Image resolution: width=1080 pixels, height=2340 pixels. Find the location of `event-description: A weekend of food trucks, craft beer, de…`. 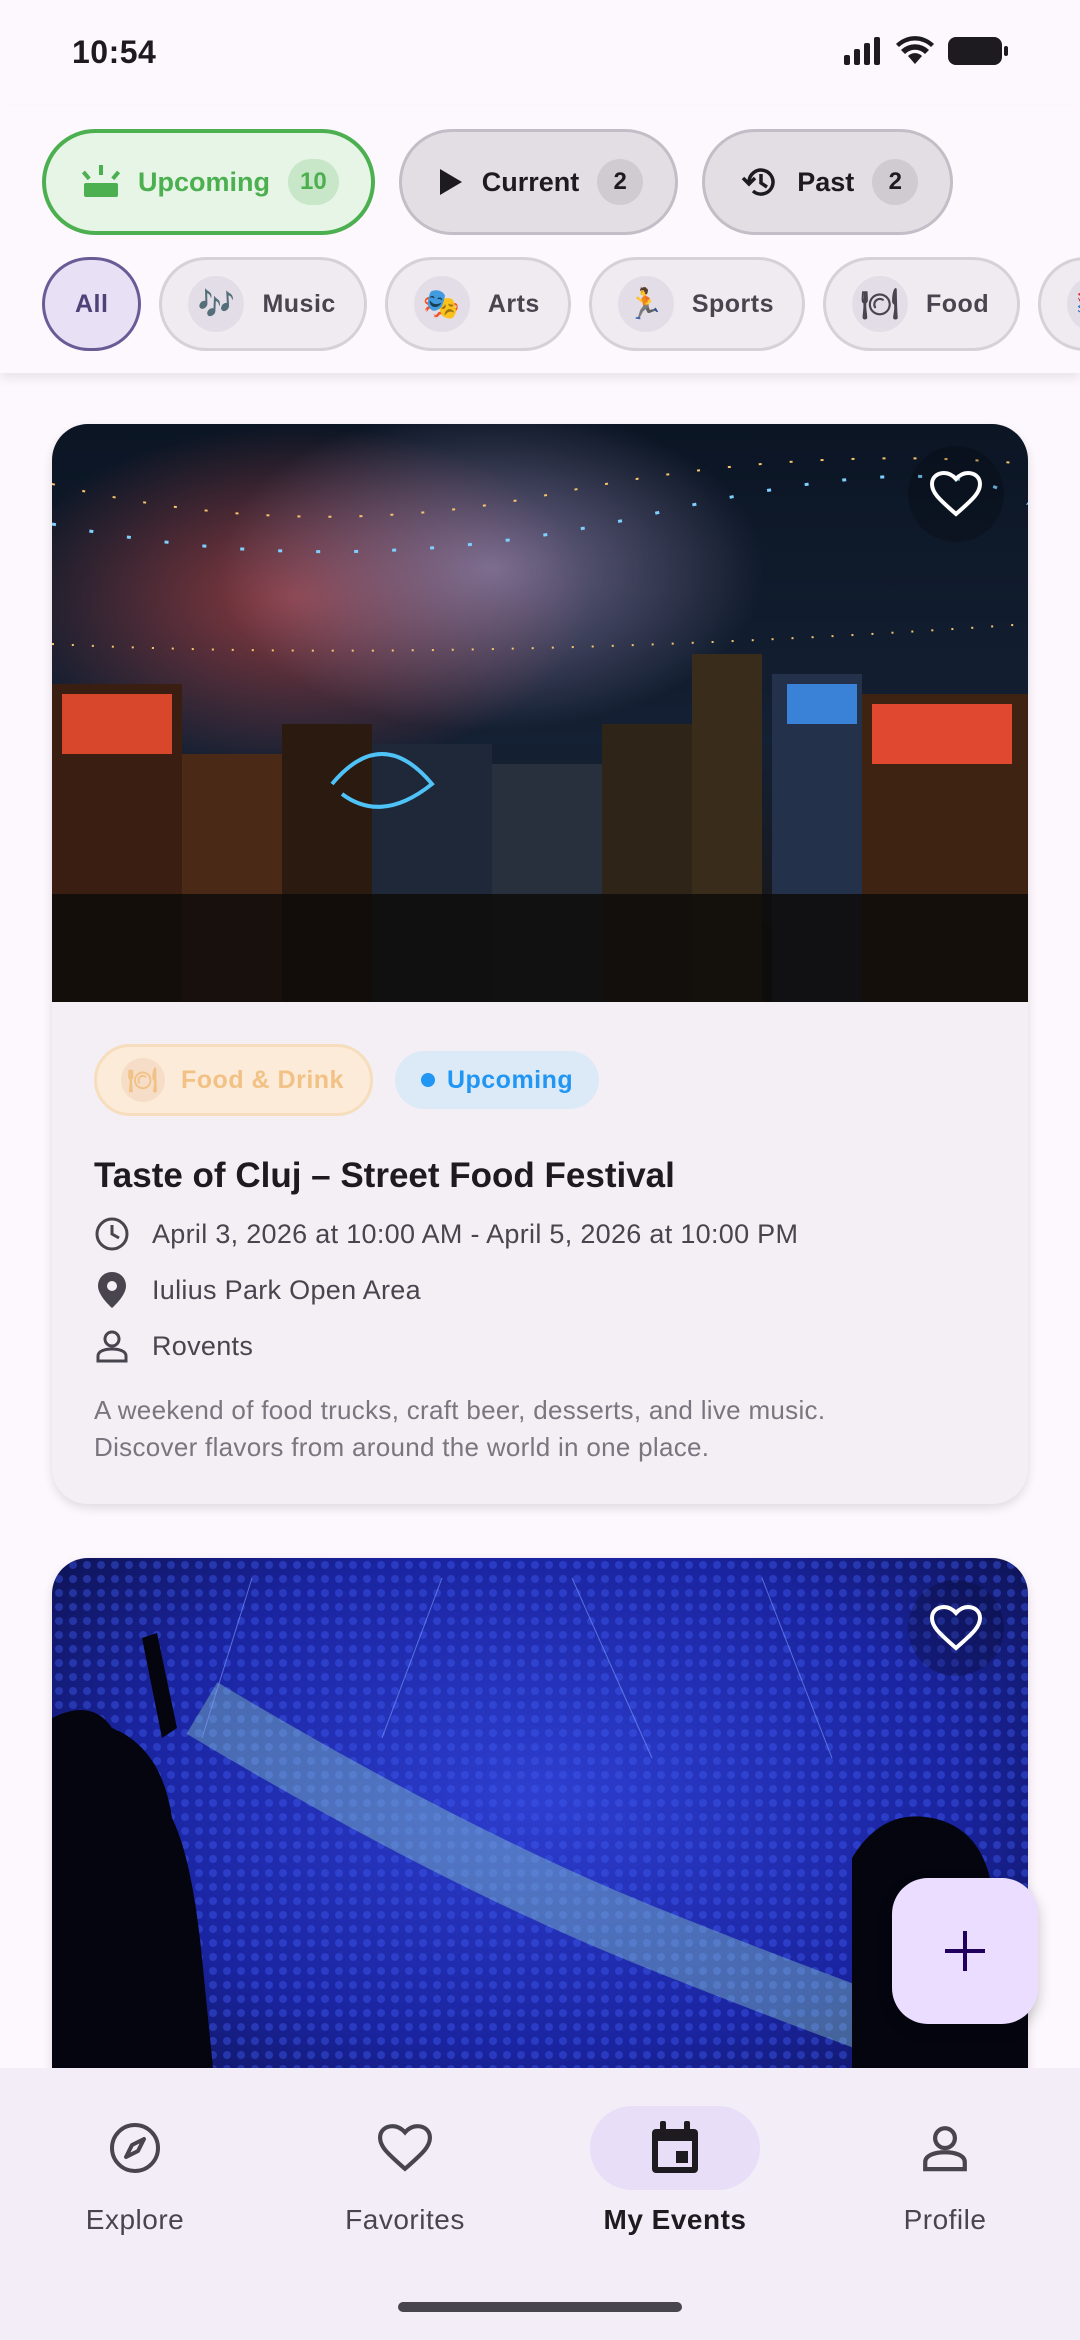

event-description: A weekend of food trucks, craft beer, de… is located at coordinates (540, 1429).